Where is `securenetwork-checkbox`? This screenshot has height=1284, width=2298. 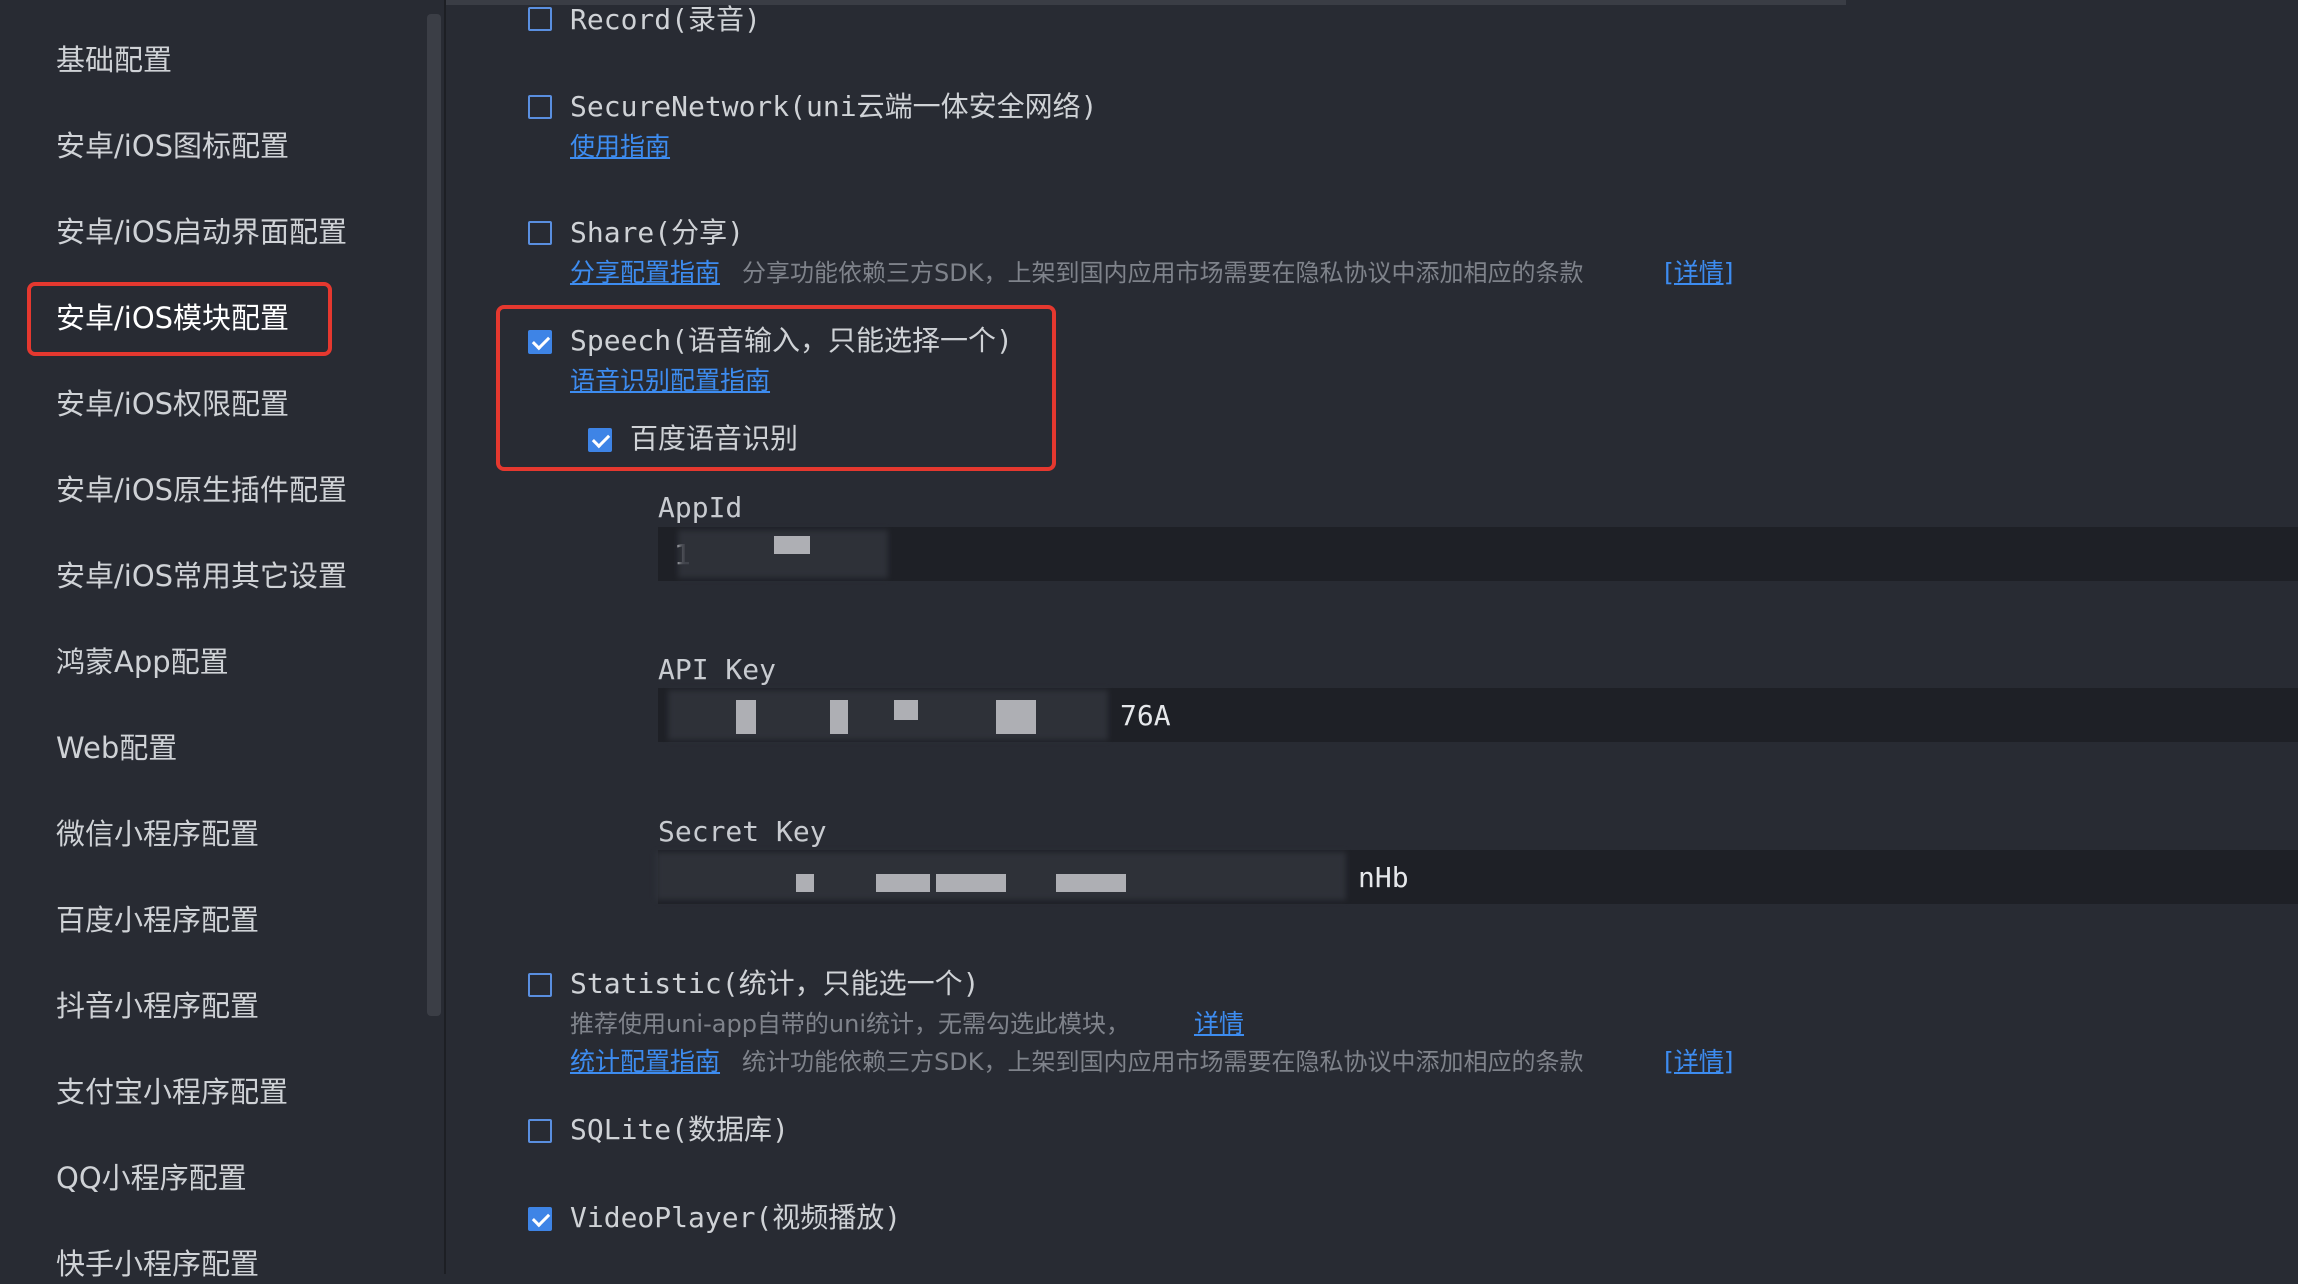
securenetwork-checkbox is located at coordinates (540, 107).